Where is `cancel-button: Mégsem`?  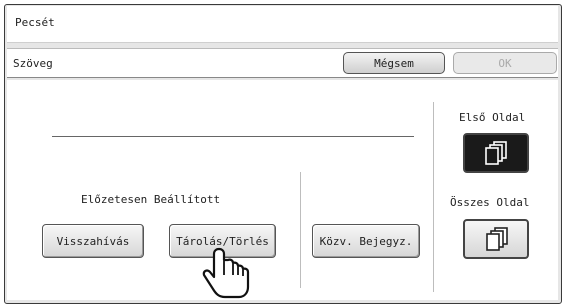
cancel-button: Mégsem is located at coordinates (394, 63).